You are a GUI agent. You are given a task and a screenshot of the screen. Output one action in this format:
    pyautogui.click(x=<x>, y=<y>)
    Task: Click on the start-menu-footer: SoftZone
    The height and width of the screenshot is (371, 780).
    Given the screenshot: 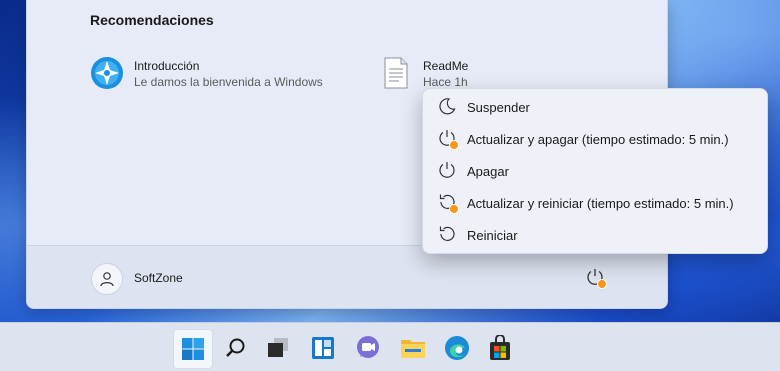 What is the action you would take?
    pyautogui.click(x=347, y=276)
    